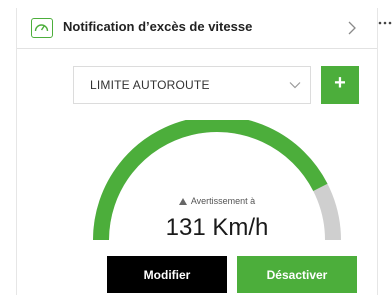  I want to click on gauge-caption: Avertissement à, so click(217, 201).